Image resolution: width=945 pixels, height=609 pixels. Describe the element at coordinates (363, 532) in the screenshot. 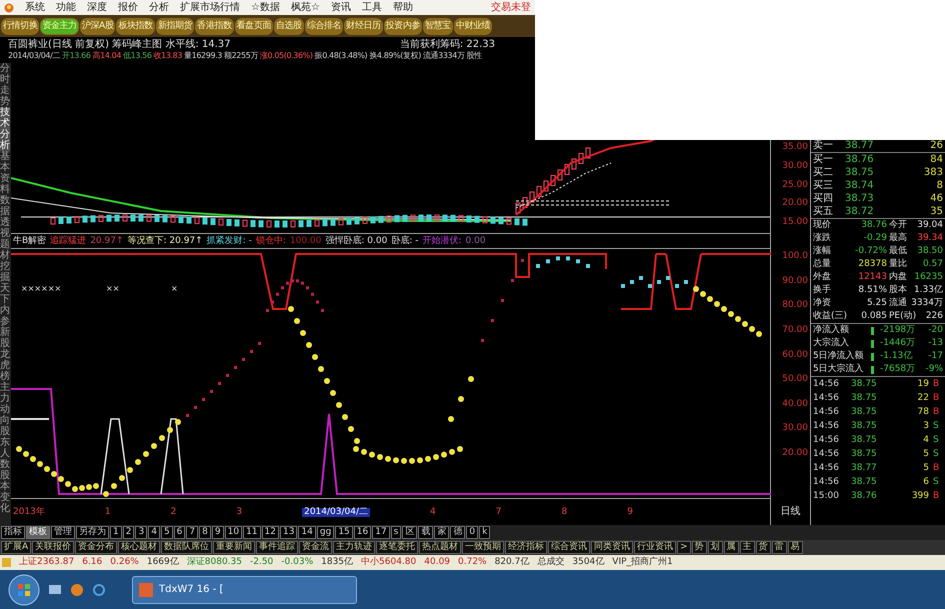

I see `bottom-tab: 16` at that location.